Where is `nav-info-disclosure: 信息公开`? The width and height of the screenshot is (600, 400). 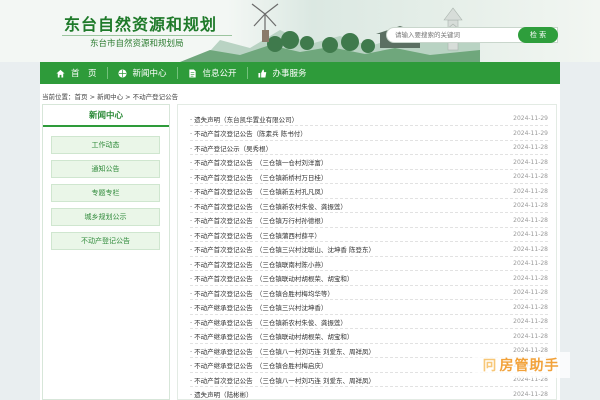 nav-info-disclosure: 信息公开 is located at coordinates (212, 73).